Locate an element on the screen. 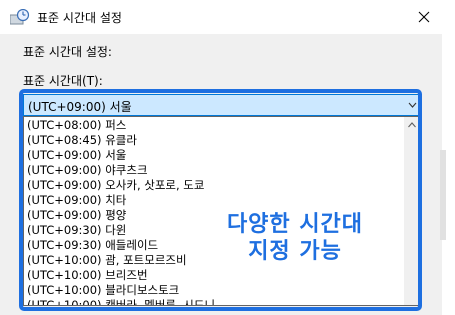 The image size is (455, 315). timezone-field-label: 표준 시간대(T): is located at coordinates (63, 81).